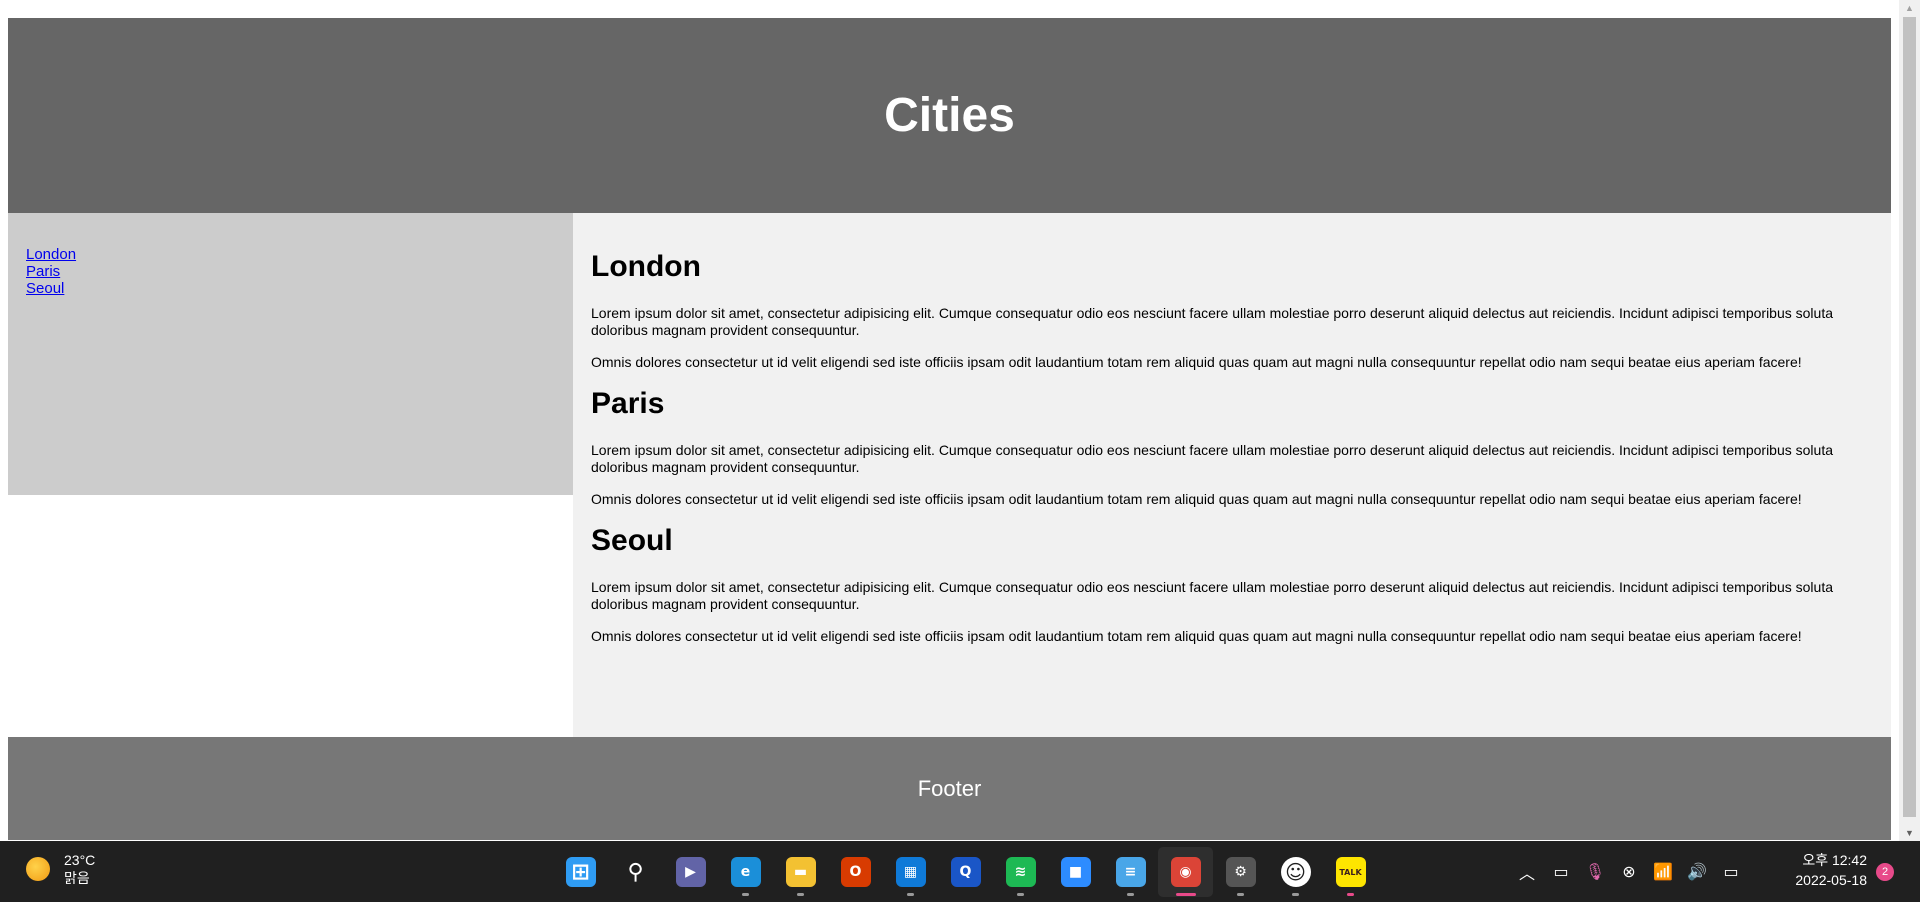  What do you see at coordinates (628, 403) in the screenshot?
I see `section-title: Paris` at bounding box center [628, 403].